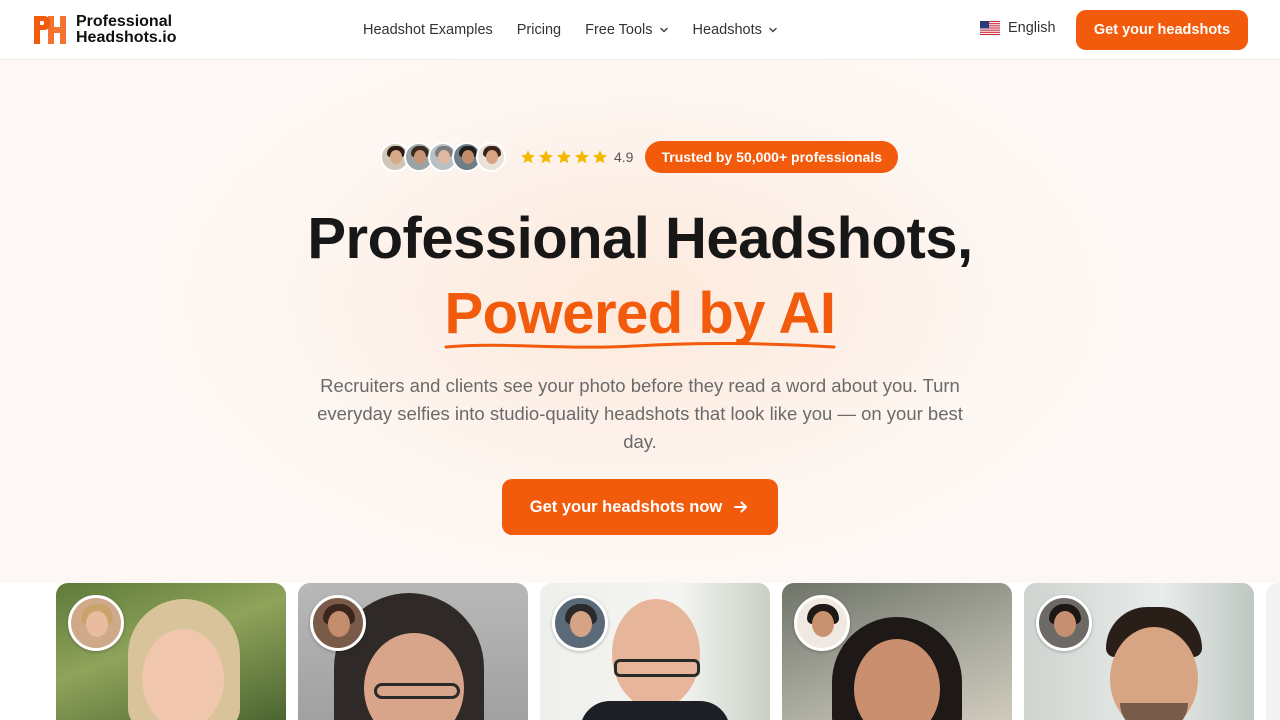  Describe the element at coordinates (626, 506) in the screenshot. I see `cta-label: Get your headshots now` at that location.